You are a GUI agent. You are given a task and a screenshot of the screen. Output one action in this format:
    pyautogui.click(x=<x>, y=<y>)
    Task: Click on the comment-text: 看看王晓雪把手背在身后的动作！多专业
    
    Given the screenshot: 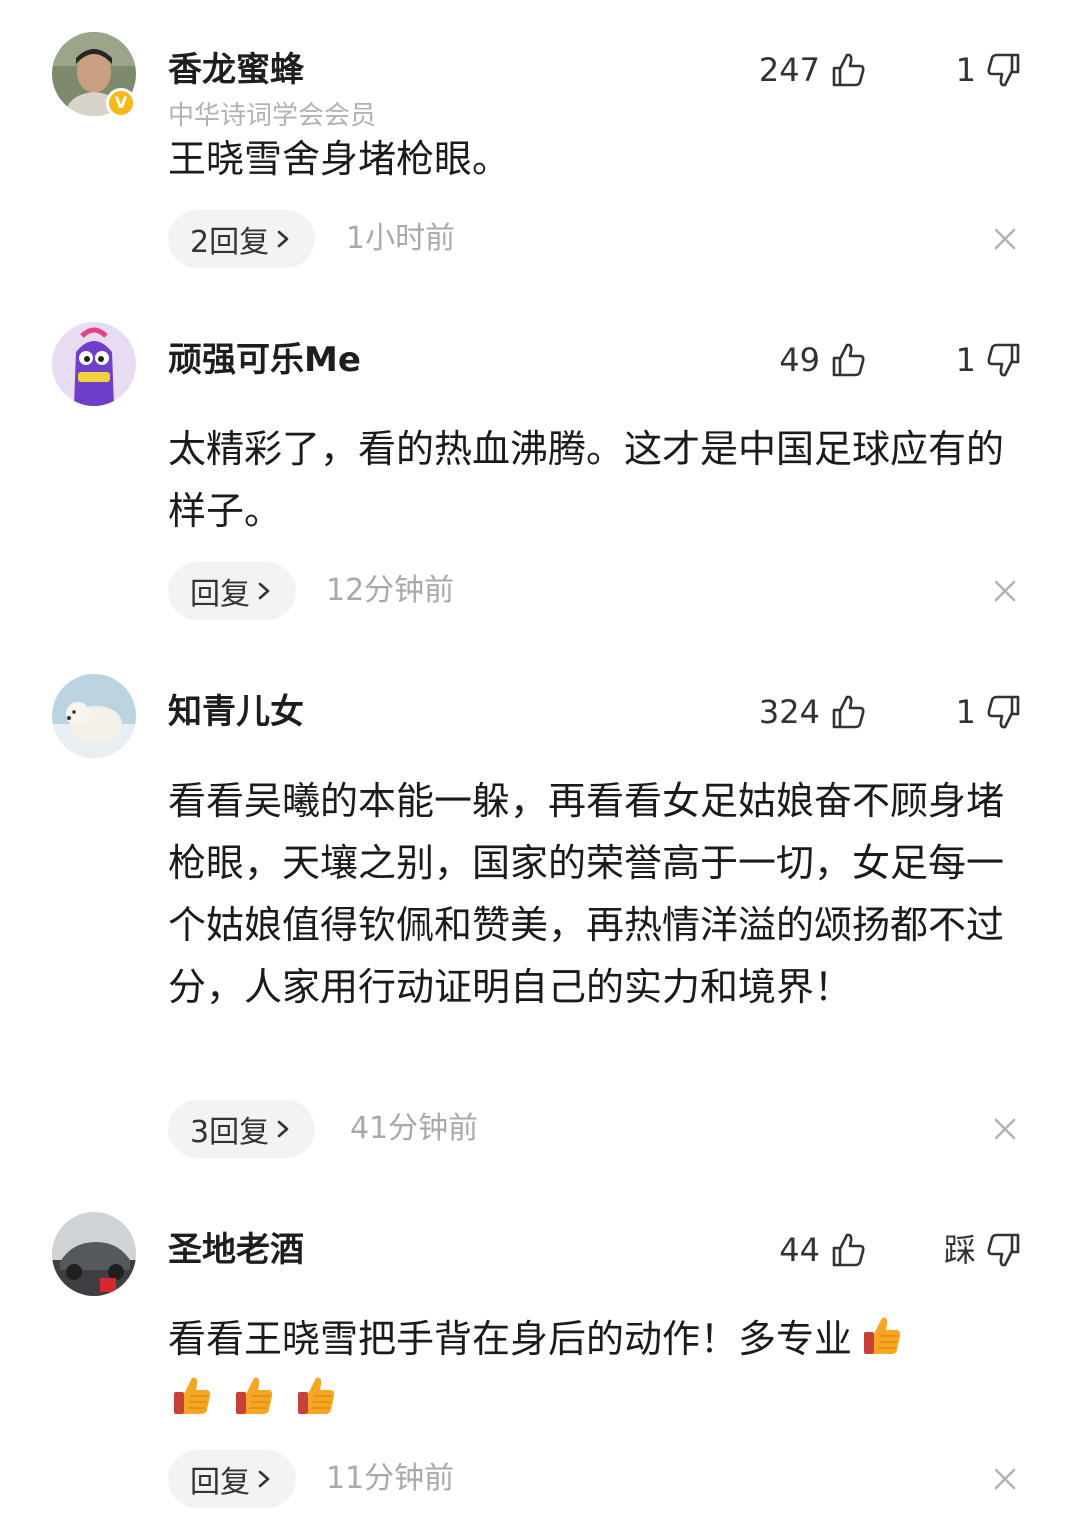 What is the action you would take?
    pyautogui.click(x=598, y=1339)
    